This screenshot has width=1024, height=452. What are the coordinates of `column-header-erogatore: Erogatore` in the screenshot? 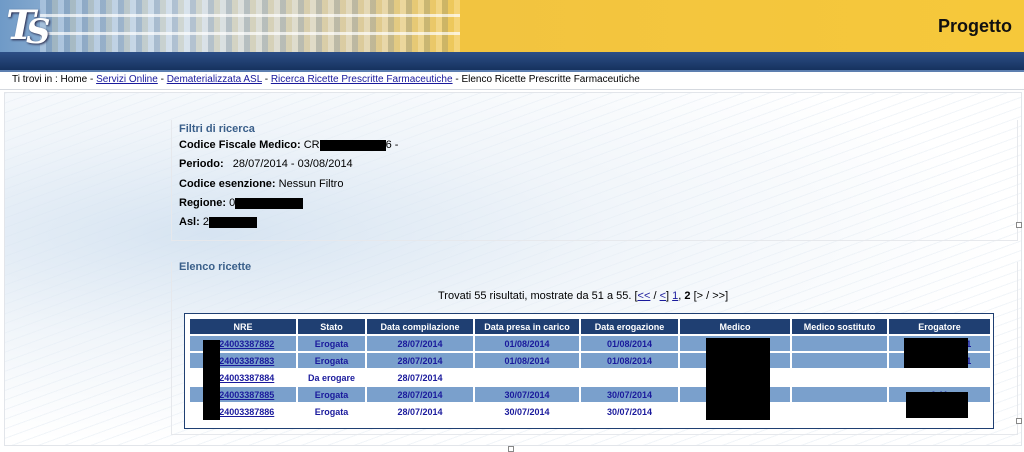 It's located at (939, 326).